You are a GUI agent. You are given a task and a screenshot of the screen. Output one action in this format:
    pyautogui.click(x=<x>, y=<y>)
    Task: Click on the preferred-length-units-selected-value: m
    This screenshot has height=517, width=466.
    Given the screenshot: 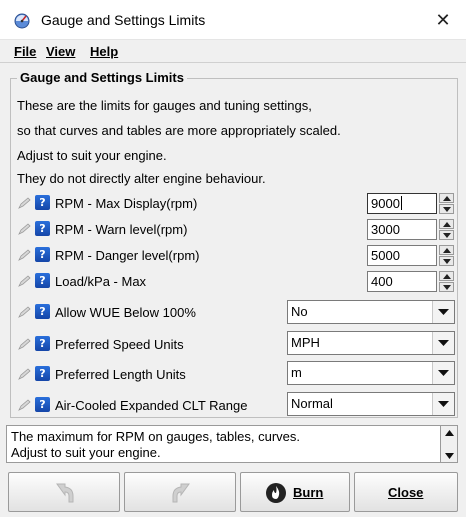 What is the action you would take?
    pyautogui.click(x=296, y=372)
    